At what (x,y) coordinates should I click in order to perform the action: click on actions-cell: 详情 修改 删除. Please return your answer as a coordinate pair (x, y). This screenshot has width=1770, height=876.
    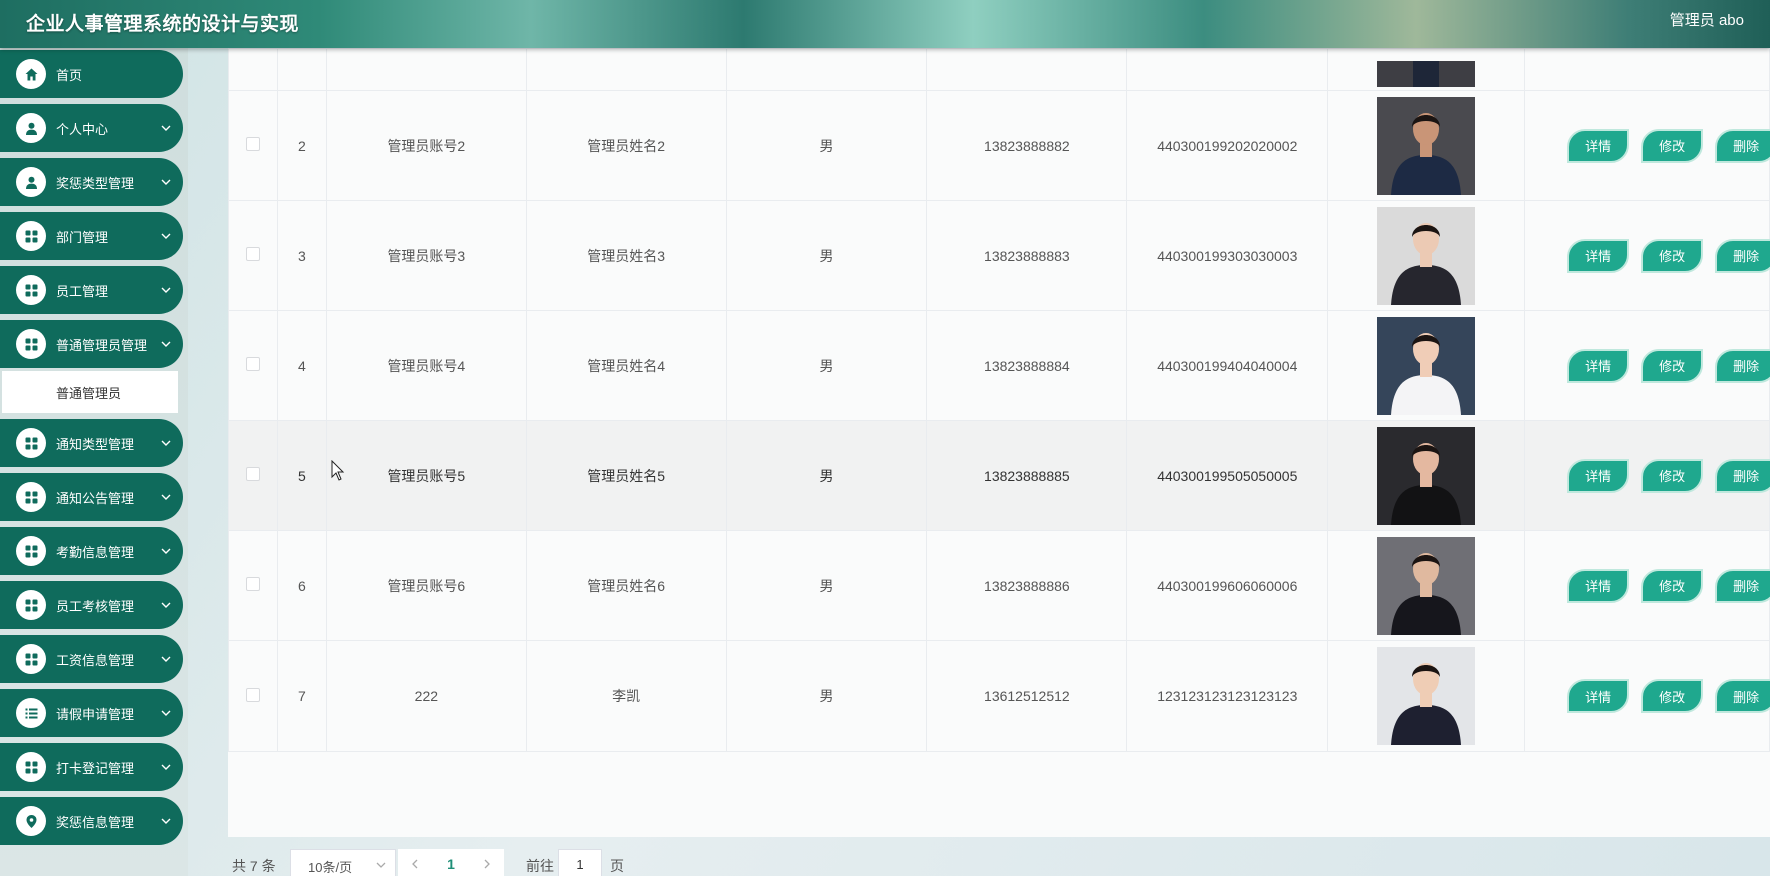
    Looking at the image, I should click on (1647, 585).